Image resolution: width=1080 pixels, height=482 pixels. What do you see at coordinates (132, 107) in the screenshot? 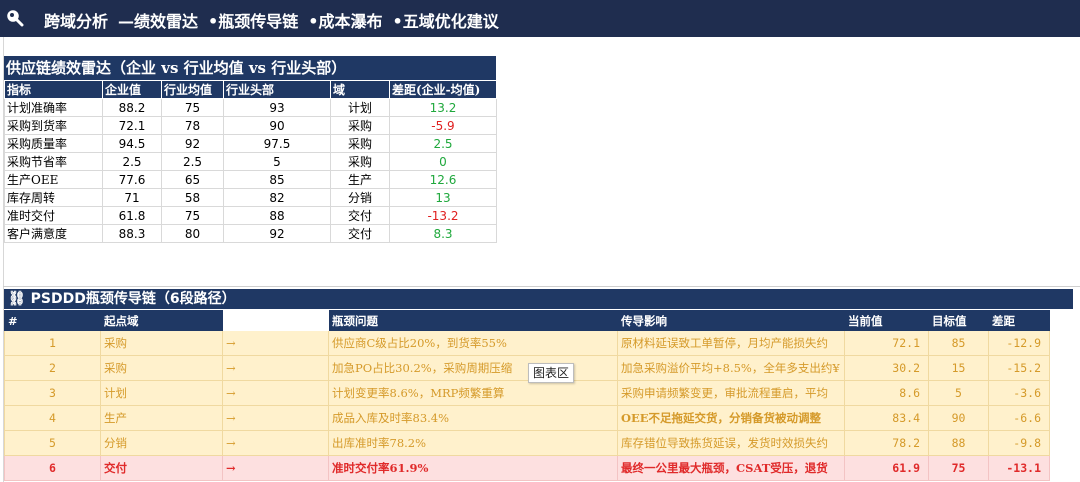
I see `radar-cell-company: 88.2` at bounding box center [132, 107].